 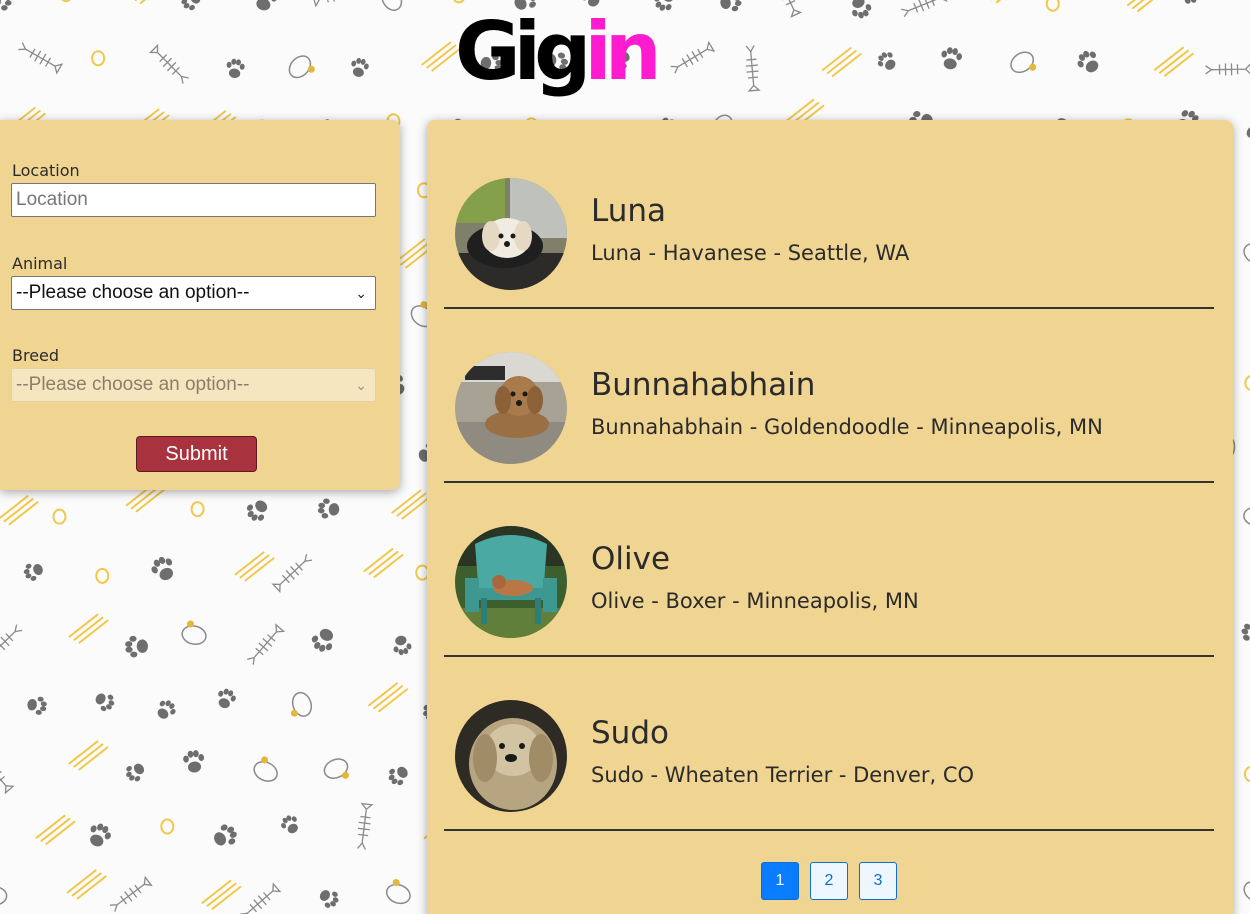 I want to click on animal-select: --Please choose an option-- ⌄, so click(x=193, y=293).